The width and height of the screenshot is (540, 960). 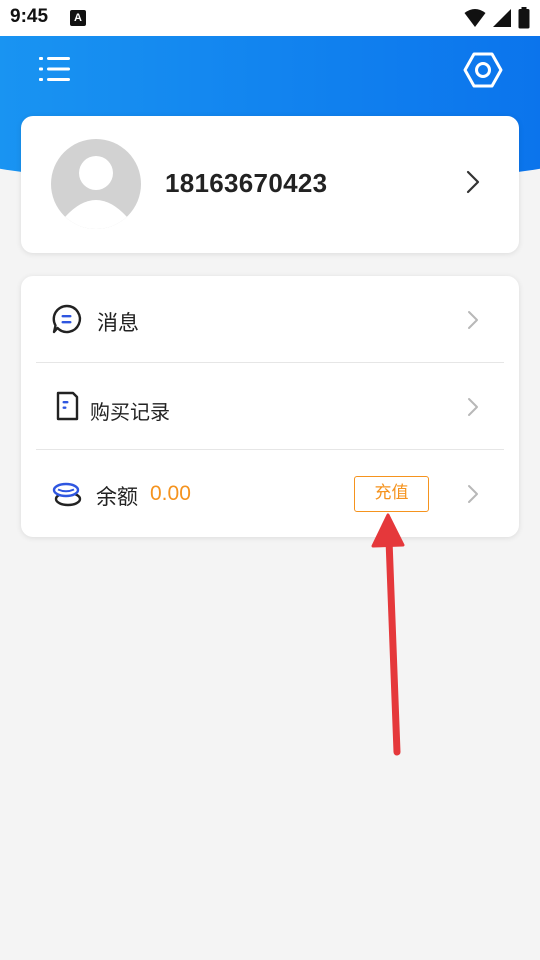 I want to click on status-icons, so click(x=497, y=18).